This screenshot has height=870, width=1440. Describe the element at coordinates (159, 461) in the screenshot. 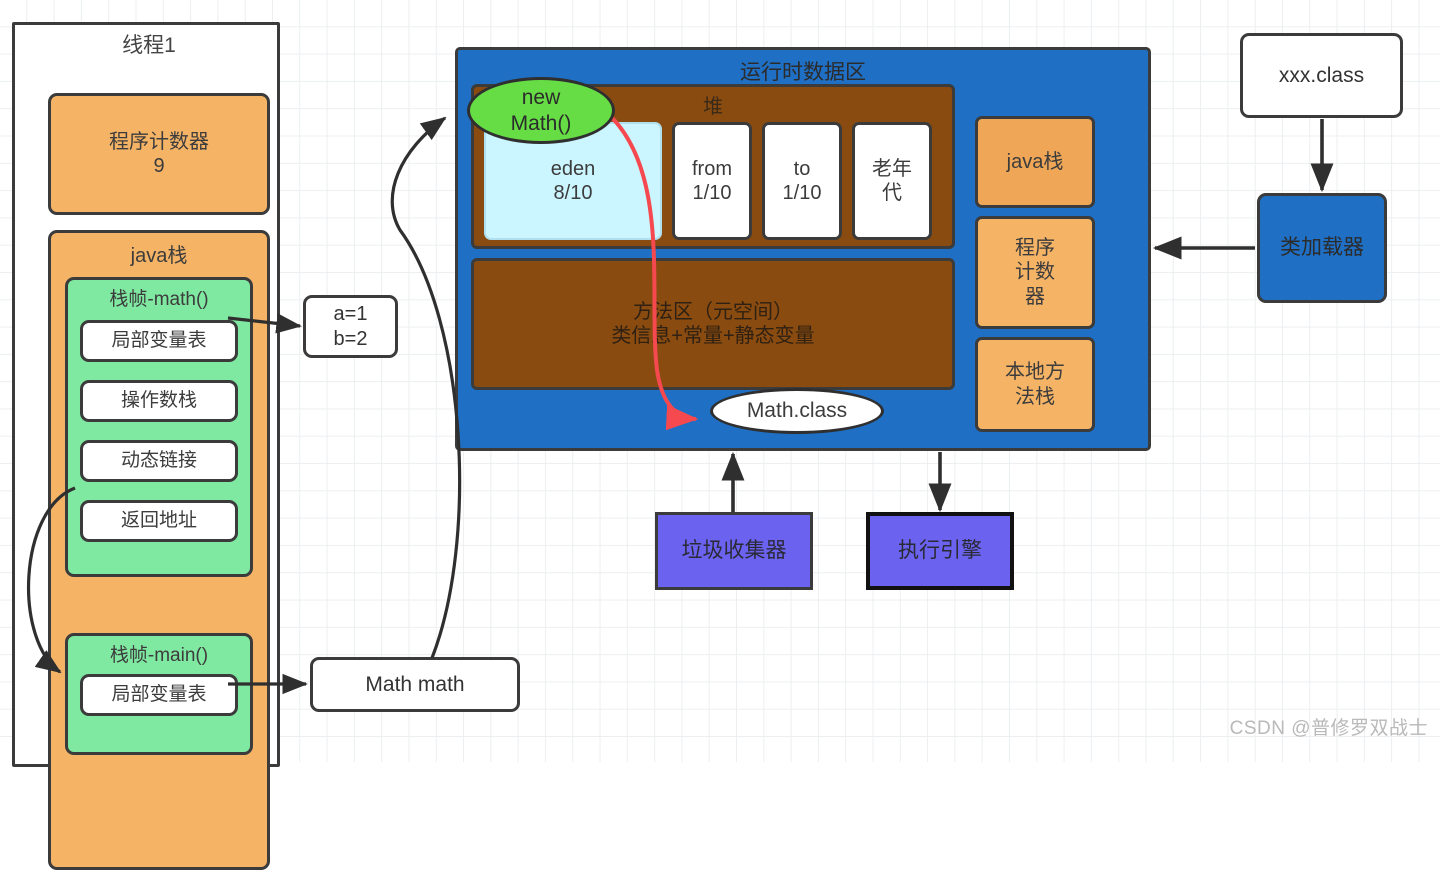

I see `frame-math-dynamic-linking: 动态链接` at that location.